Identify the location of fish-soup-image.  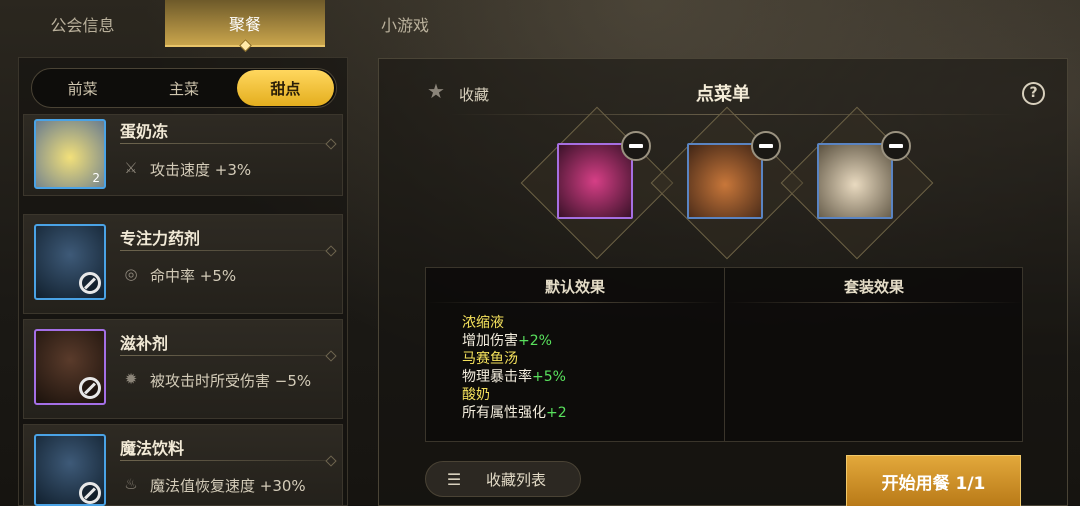
(725, 181).